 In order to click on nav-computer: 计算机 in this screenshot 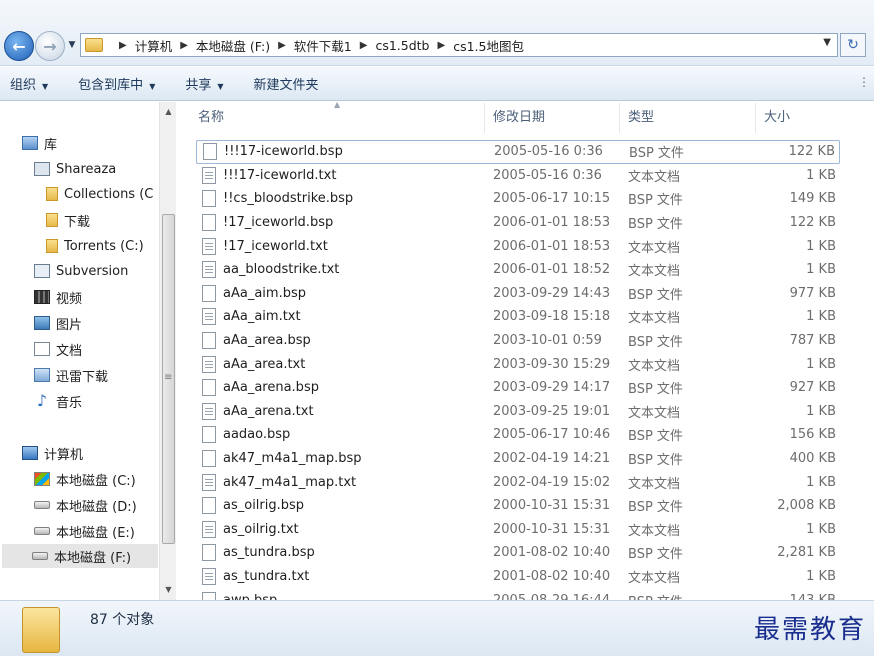, I will do `click(52, 453)`.